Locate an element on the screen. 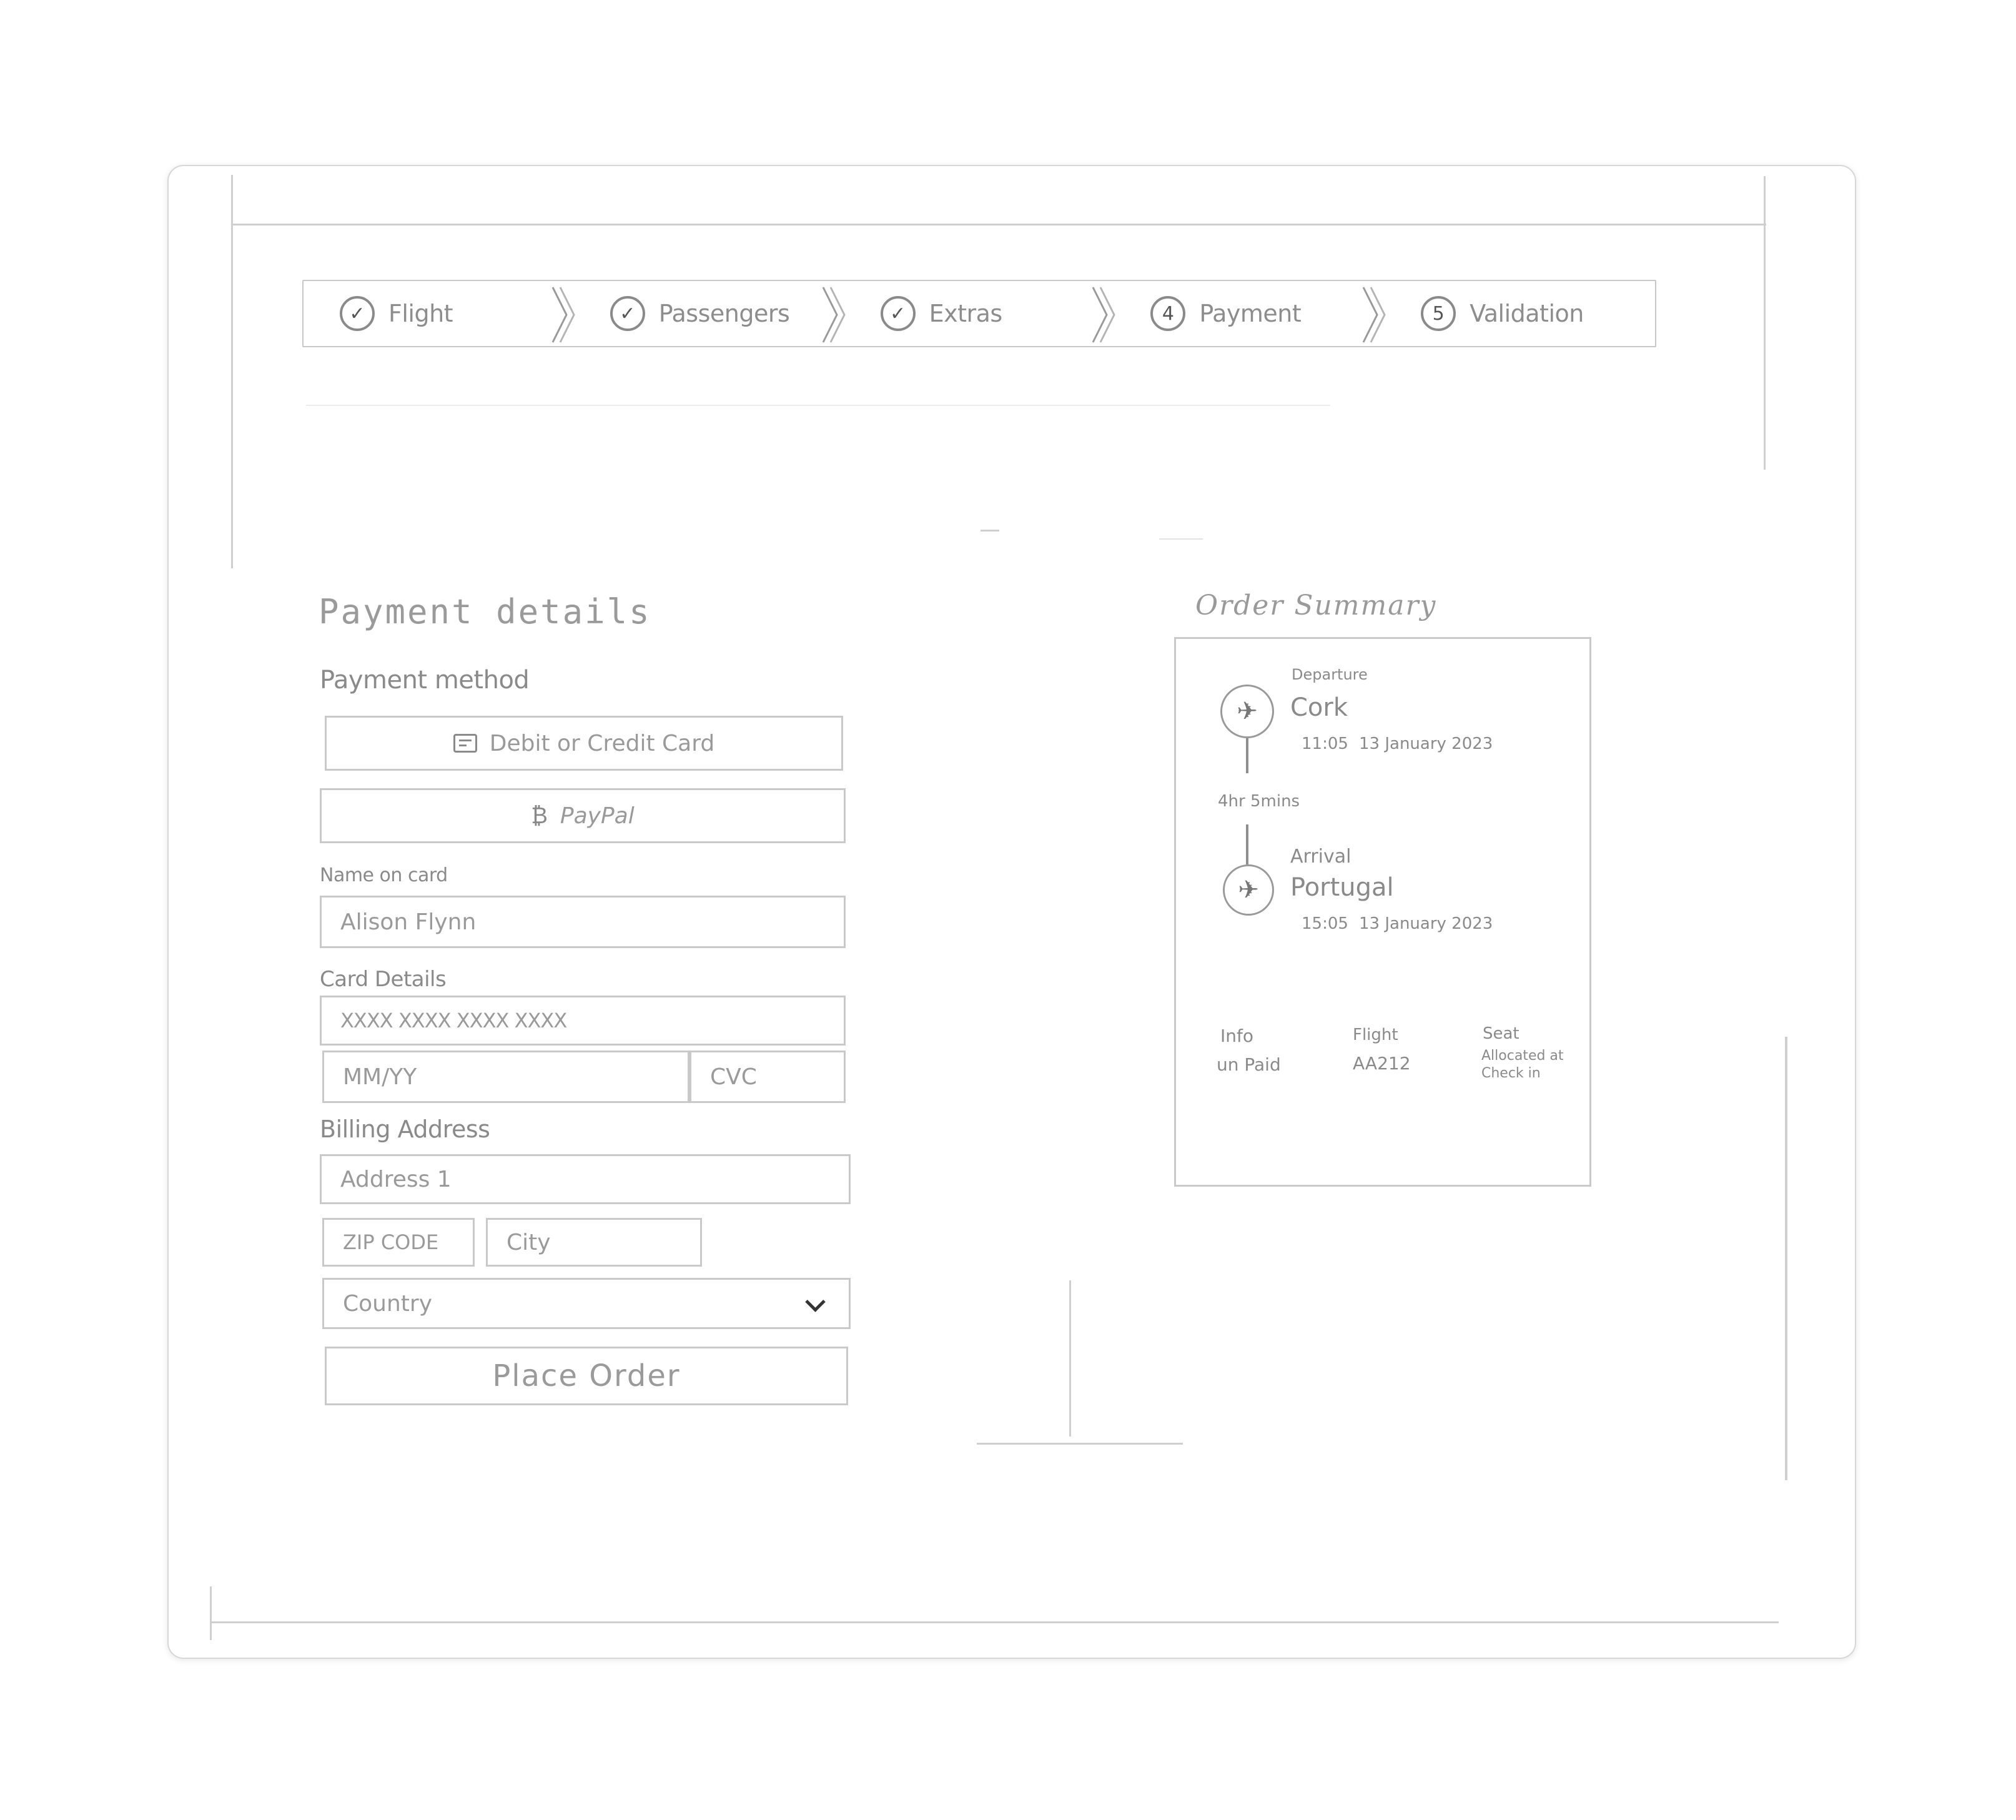  departure-time: 11:05 is located at coordinates (1325, 744).